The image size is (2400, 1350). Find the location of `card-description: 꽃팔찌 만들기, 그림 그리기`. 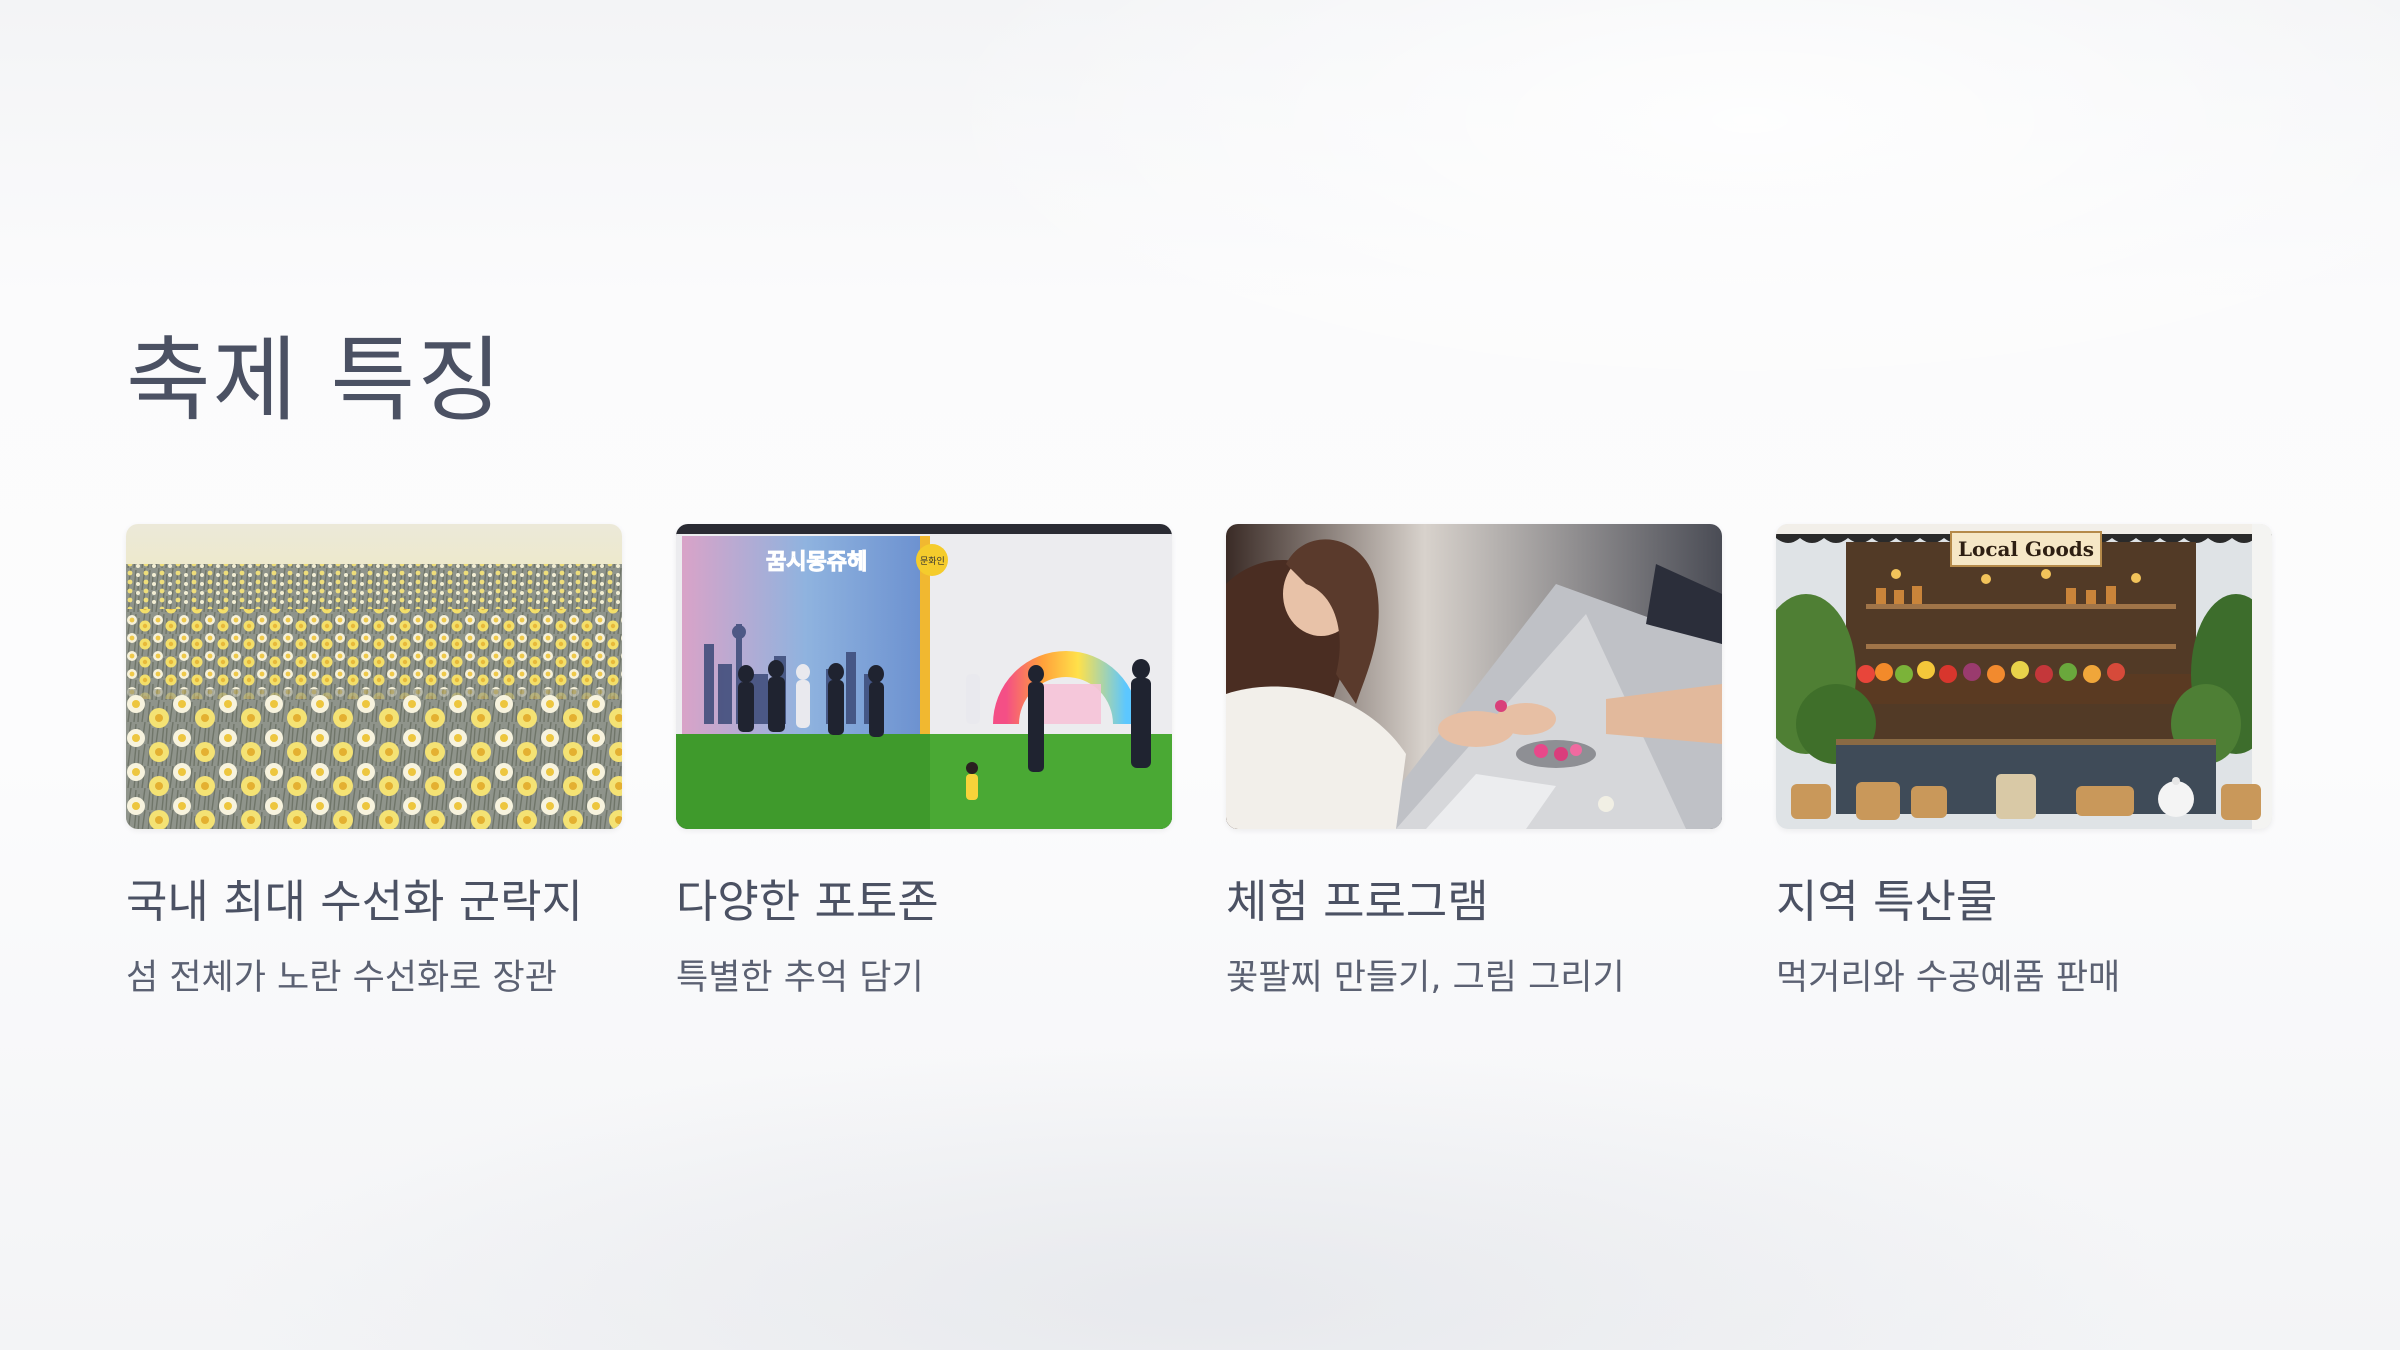

card-description: 꽃팔찌 만들기, 그림 그리기 is located at coordinates (1425, 978).